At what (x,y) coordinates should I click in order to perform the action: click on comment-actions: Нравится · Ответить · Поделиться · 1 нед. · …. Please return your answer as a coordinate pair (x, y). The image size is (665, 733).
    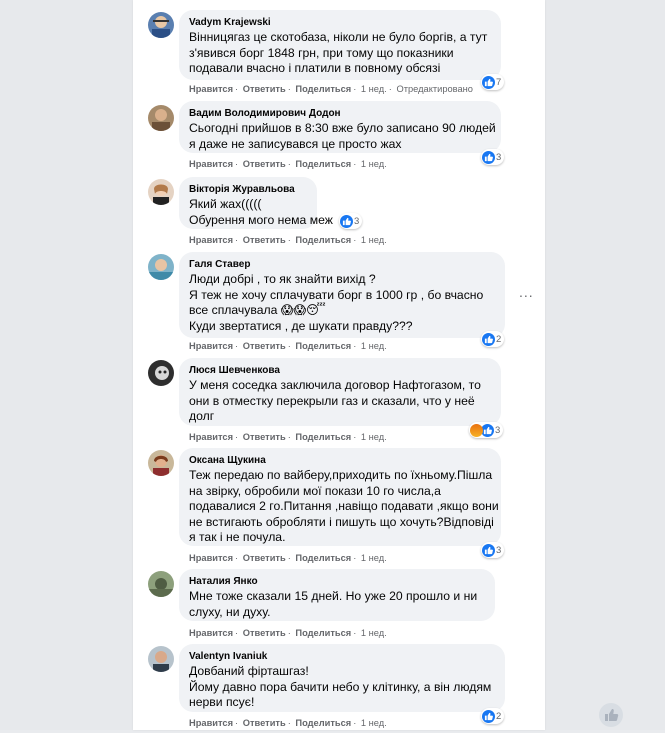
    Looking at the image, I should click on (331, 89).